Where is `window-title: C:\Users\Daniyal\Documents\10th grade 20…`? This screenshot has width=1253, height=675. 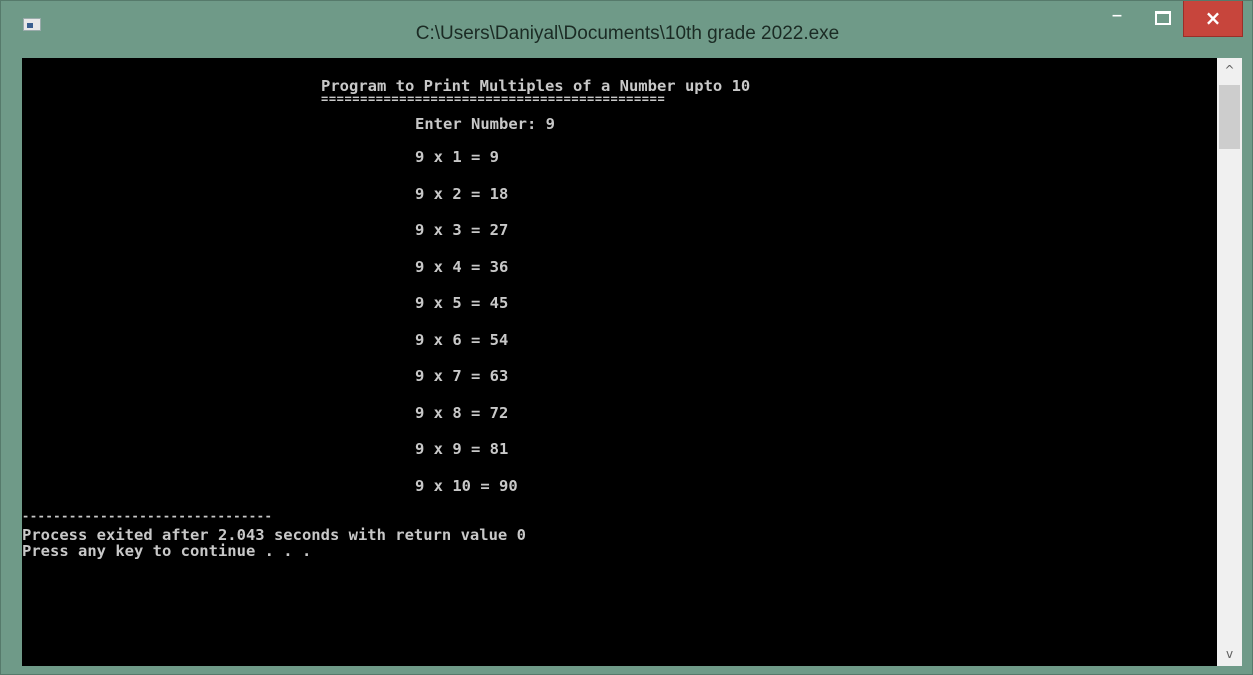
window-title: C:\Users\Daniyal\Documents\10th grade 20… is located at coordinates (627, 33).